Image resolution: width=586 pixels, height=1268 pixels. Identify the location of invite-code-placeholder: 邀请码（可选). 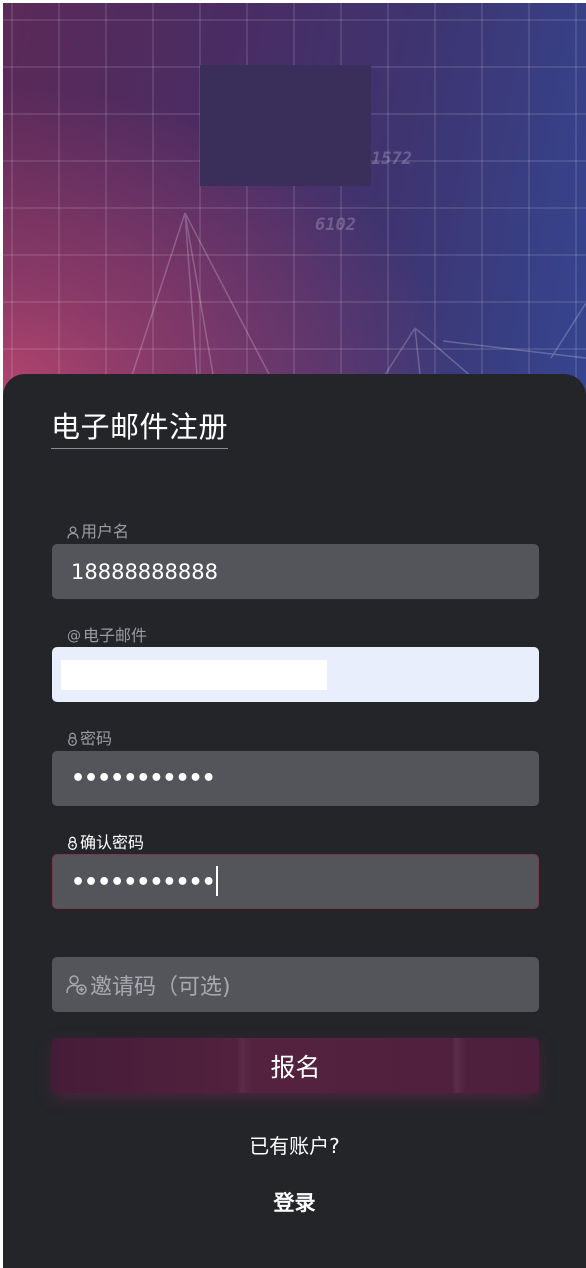
(148, 984).